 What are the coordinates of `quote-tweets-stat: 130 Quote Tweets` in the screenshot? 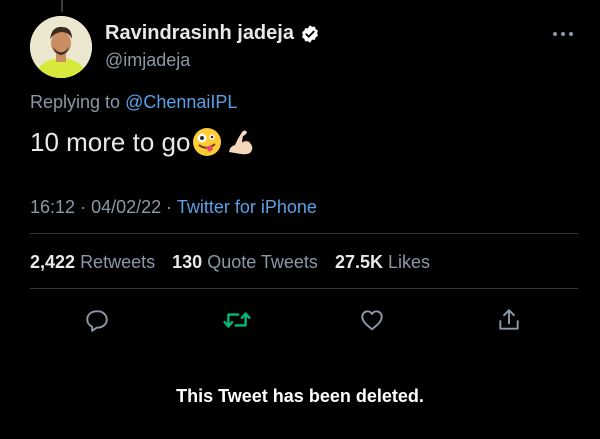 It's located at (247, 262).